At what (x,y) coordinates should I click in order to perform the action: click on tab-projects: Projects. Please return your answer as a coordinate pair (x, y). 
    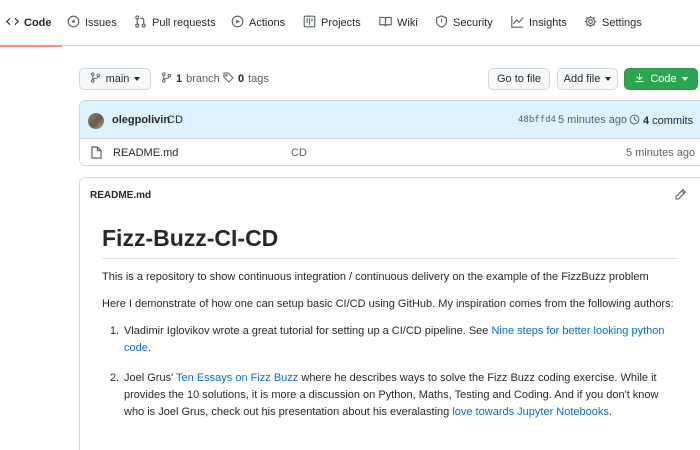
    Looking at the image, I should click on (332, 23).